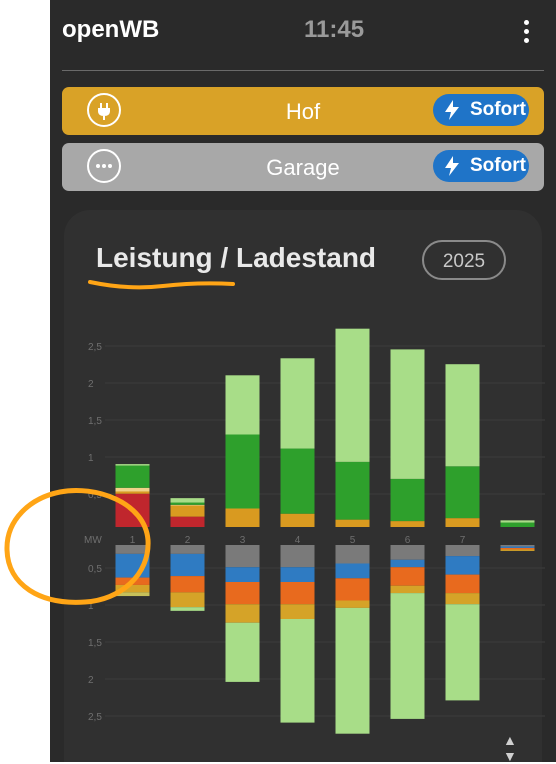 The image size is (556, 764). Describe the element at coordinates (77, 546) in the screenshot. I see `annotation-circle` at that location.